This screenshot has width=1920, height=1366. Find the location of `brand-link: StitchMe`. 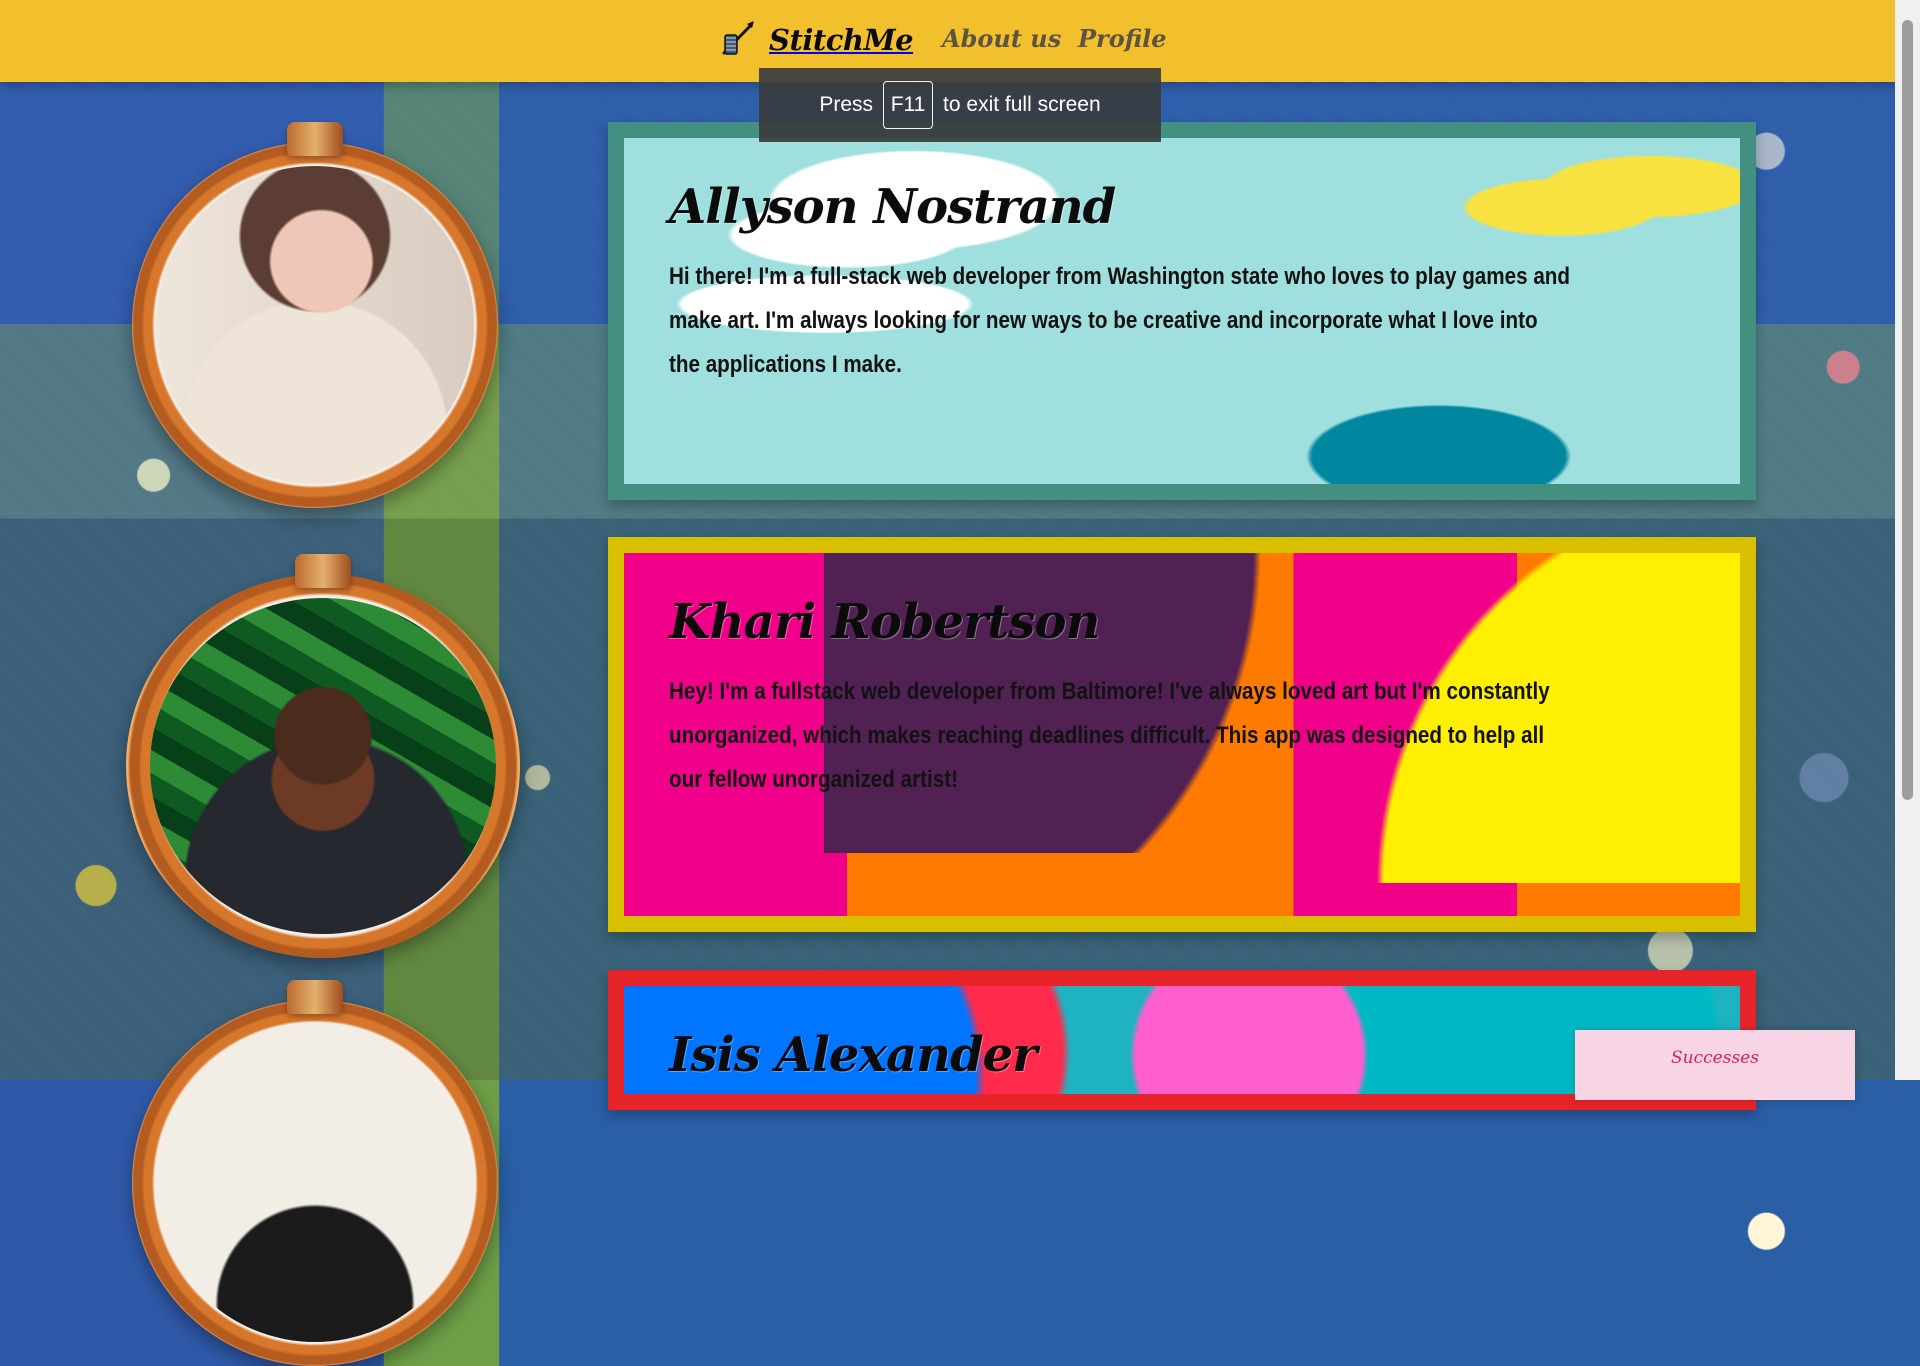

brand-link: StitchMe is located at coordinates (815, 40).